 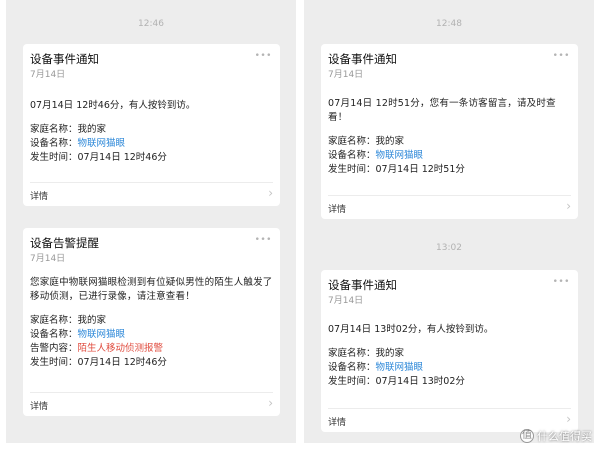 What do you see at coordinates (564, 436) in the screenshot?
I see `watermark-text: 什么值得买` at bounding box center [564, 436].